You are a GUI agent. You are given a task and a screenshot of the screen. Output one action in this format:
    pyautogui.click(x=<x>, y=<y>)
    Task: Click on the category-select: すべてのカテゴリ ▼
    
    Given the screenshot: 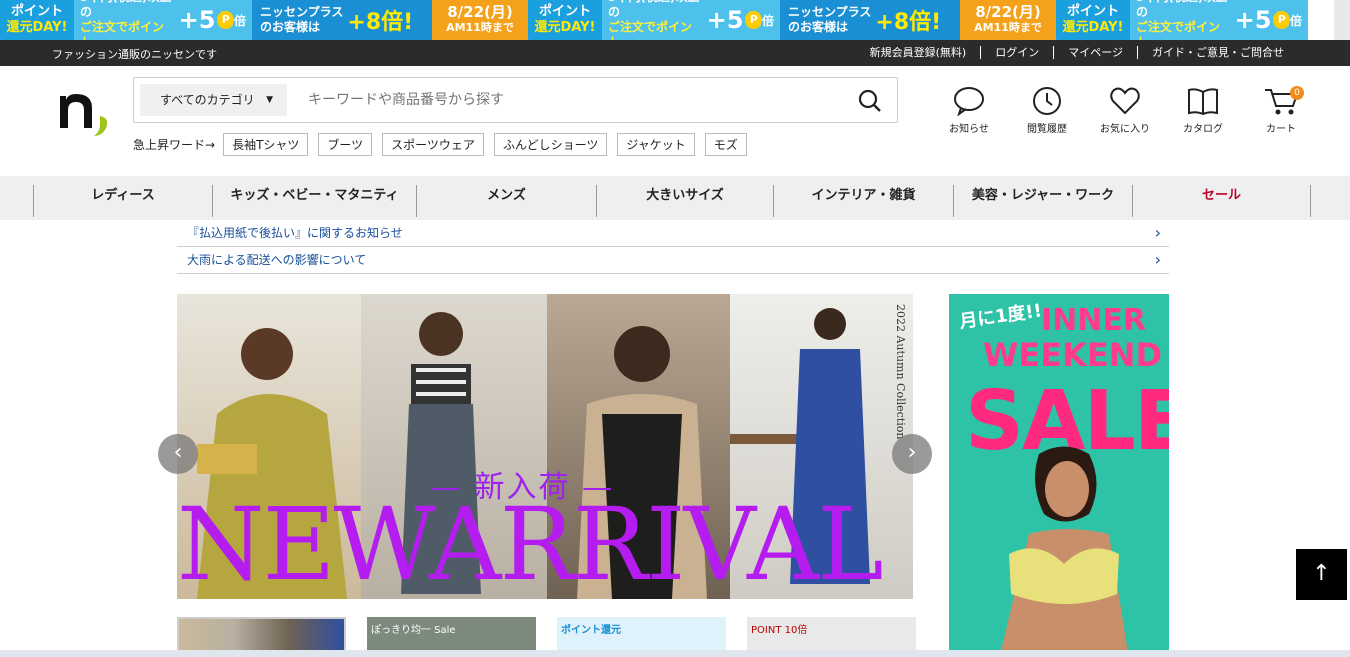 What is the action you would take?
    pyautogui.click(x=213, y=100)
    